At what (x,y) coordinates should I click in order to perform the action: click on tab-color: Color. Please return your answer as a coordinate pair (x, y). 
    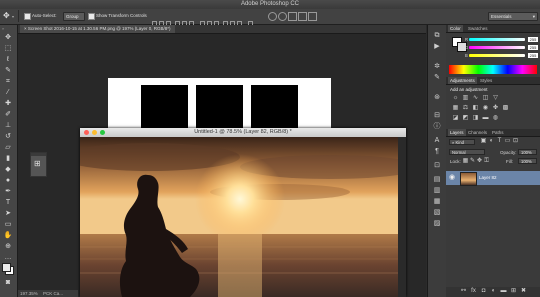
    Looking at the image, I should click on (455, 28).